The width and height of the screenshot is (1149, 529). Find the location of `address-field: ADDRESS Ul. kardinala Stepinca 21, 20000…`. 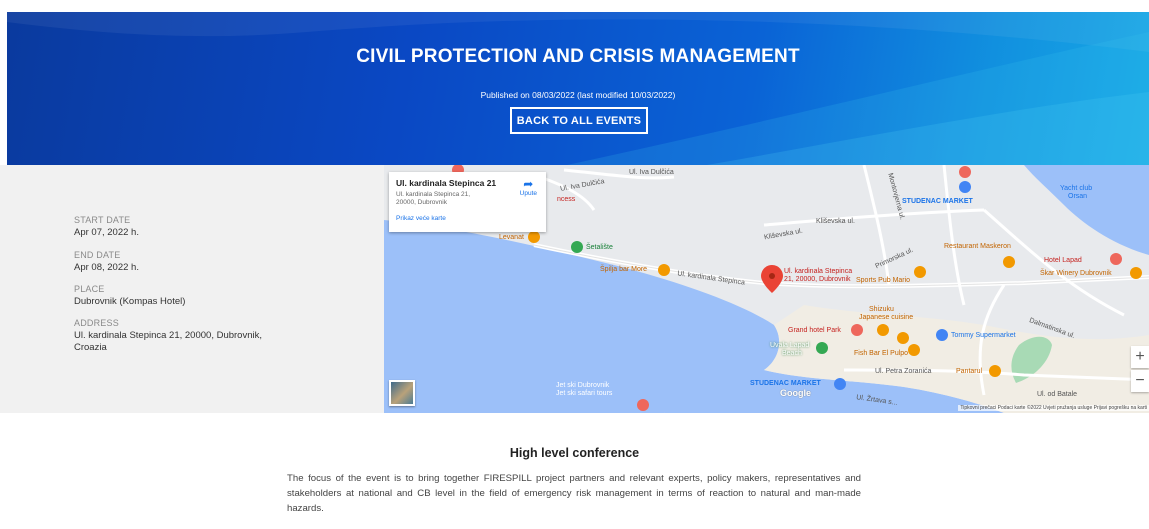

address-field: ADDRESS Ul. kardinala Stepinca 21, 20000… is located at coordinates (168, 336).